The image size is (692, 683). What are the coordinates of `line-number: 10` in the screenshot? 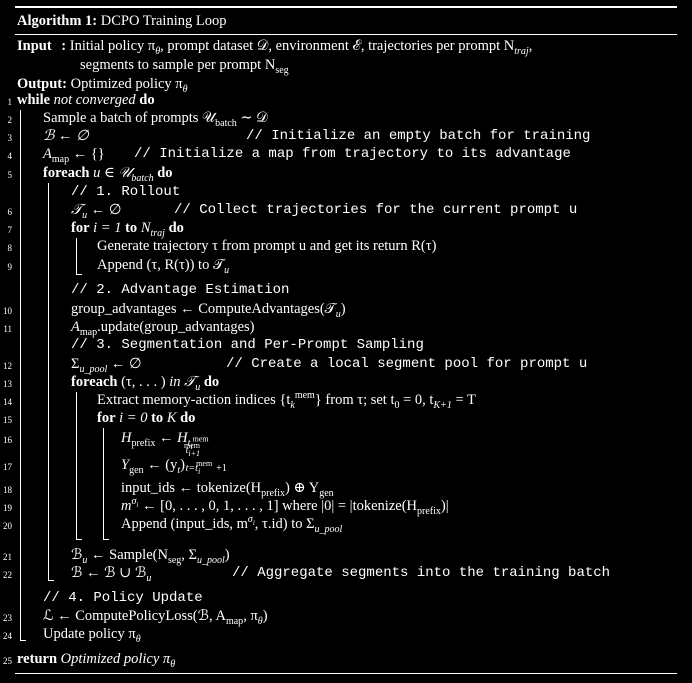 It's located at (7, 311).